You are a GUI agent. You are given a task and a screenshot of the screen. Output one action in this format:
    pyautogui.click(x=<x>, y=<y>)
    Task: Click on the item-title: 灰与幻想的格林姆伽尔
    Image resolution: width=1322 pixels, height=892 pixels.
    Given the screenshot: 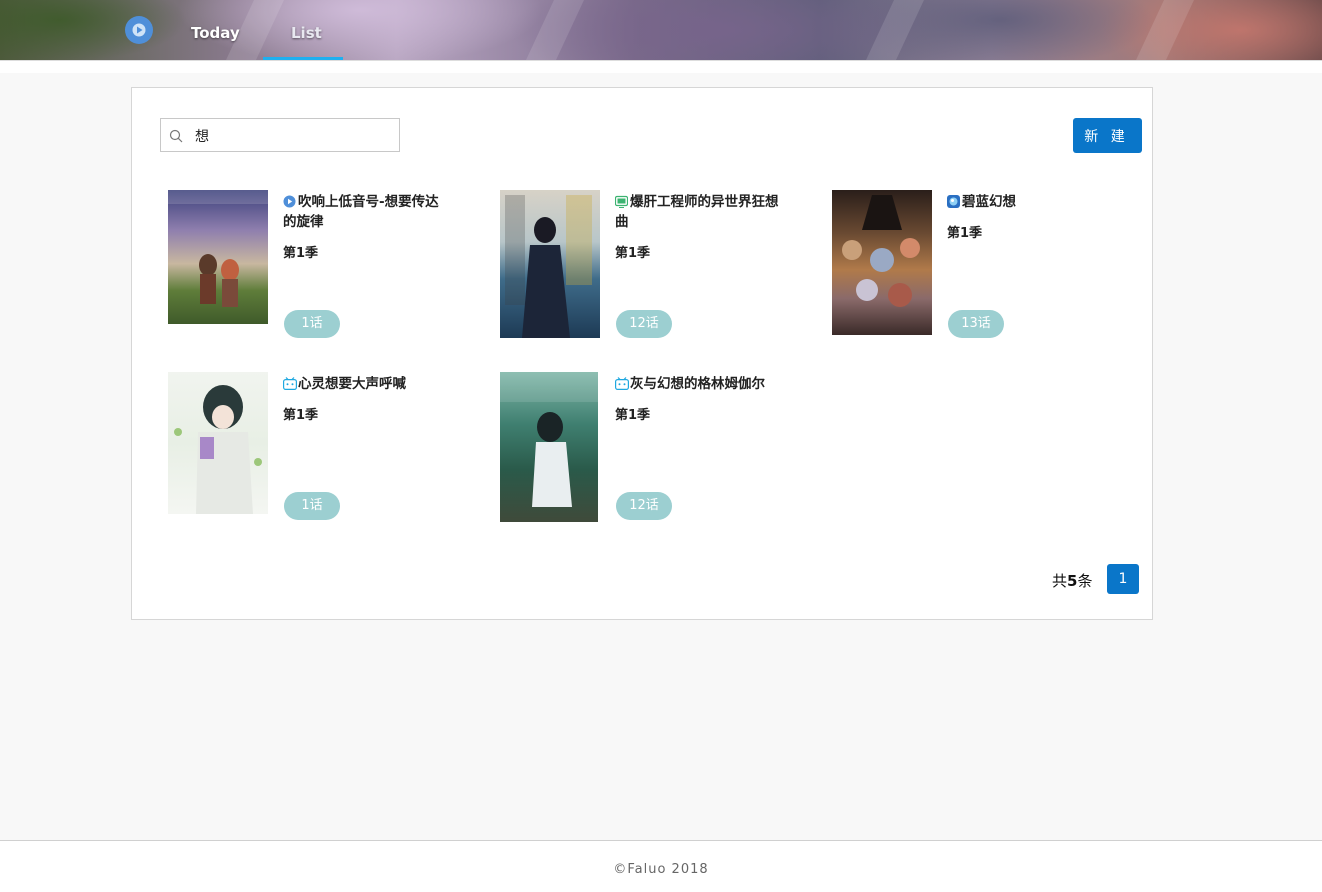 What is the action you would take?
    pyautogui.click(x=697, y=384)
    